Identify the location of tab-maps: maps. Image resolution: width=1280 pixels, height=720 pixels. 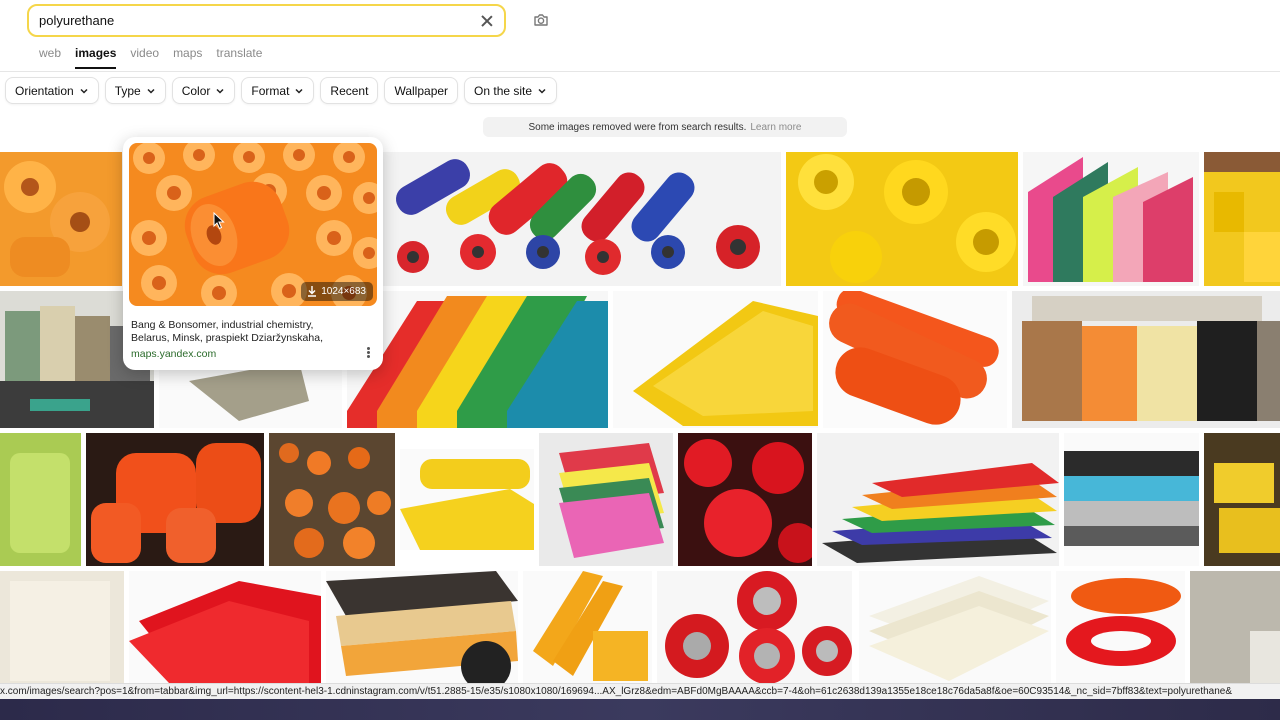
(187, 57).